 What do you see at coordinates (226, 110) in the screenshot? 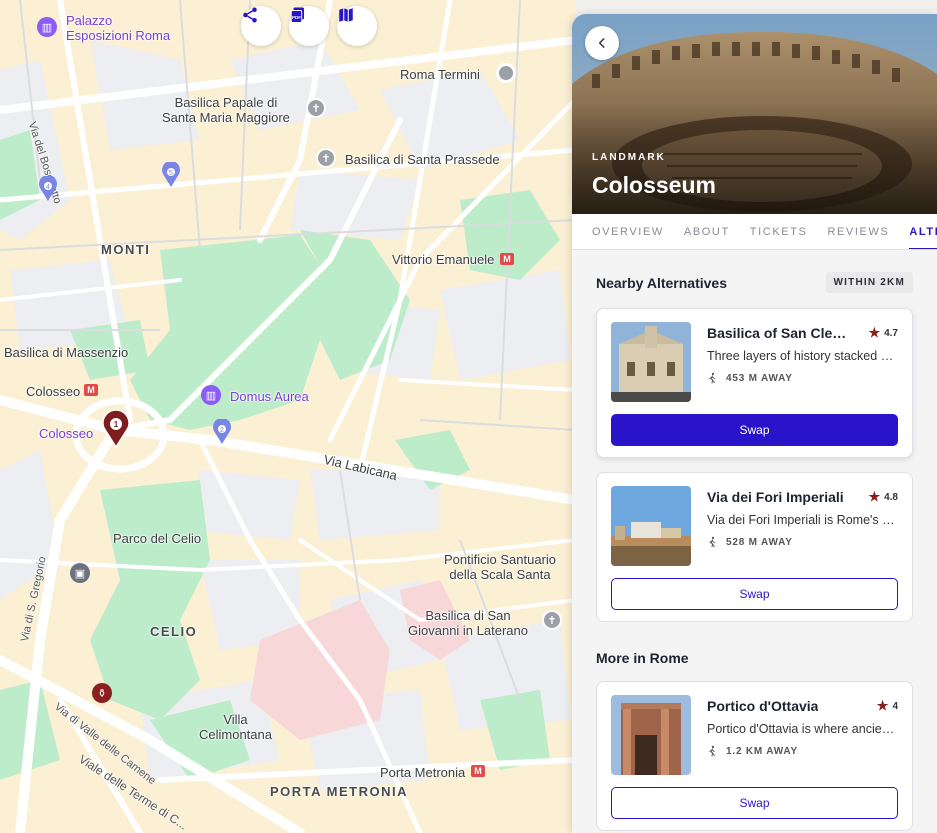
I see `map-label-basilica-maggiore: Basilica Papale di Santa Maria Maggiore` at bounding box center [226, 110].